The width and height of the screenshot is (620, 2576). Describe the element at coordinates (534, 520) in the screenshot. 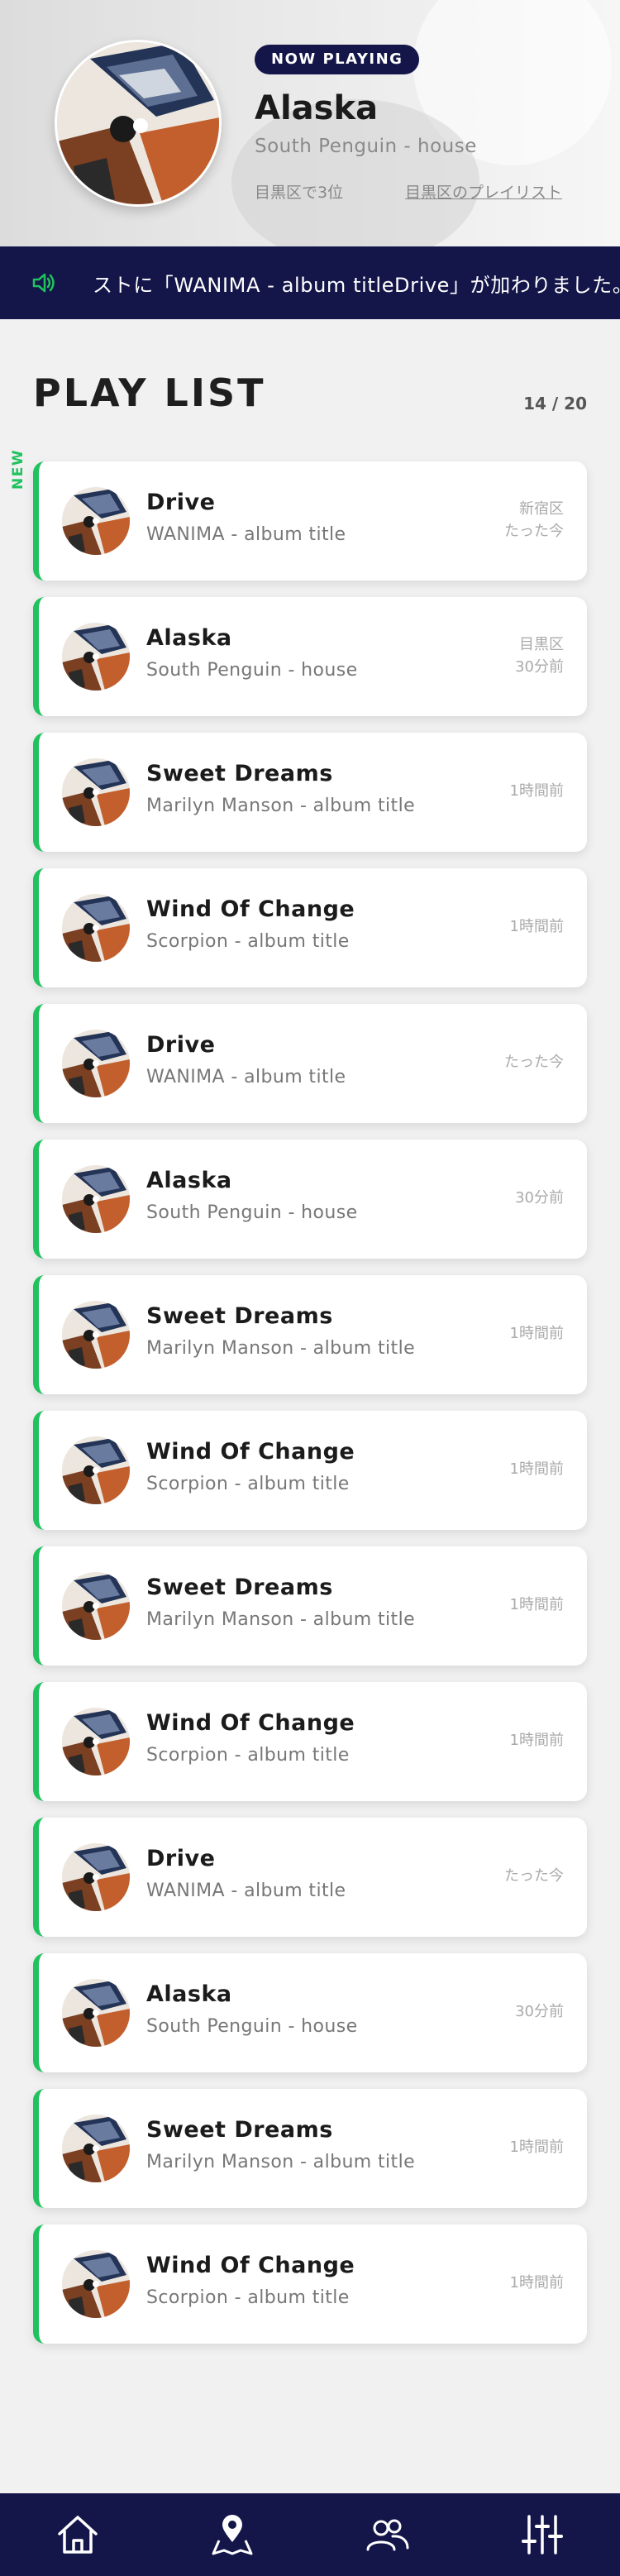

I see `track-meta: 新宿区 たった今` at that location.